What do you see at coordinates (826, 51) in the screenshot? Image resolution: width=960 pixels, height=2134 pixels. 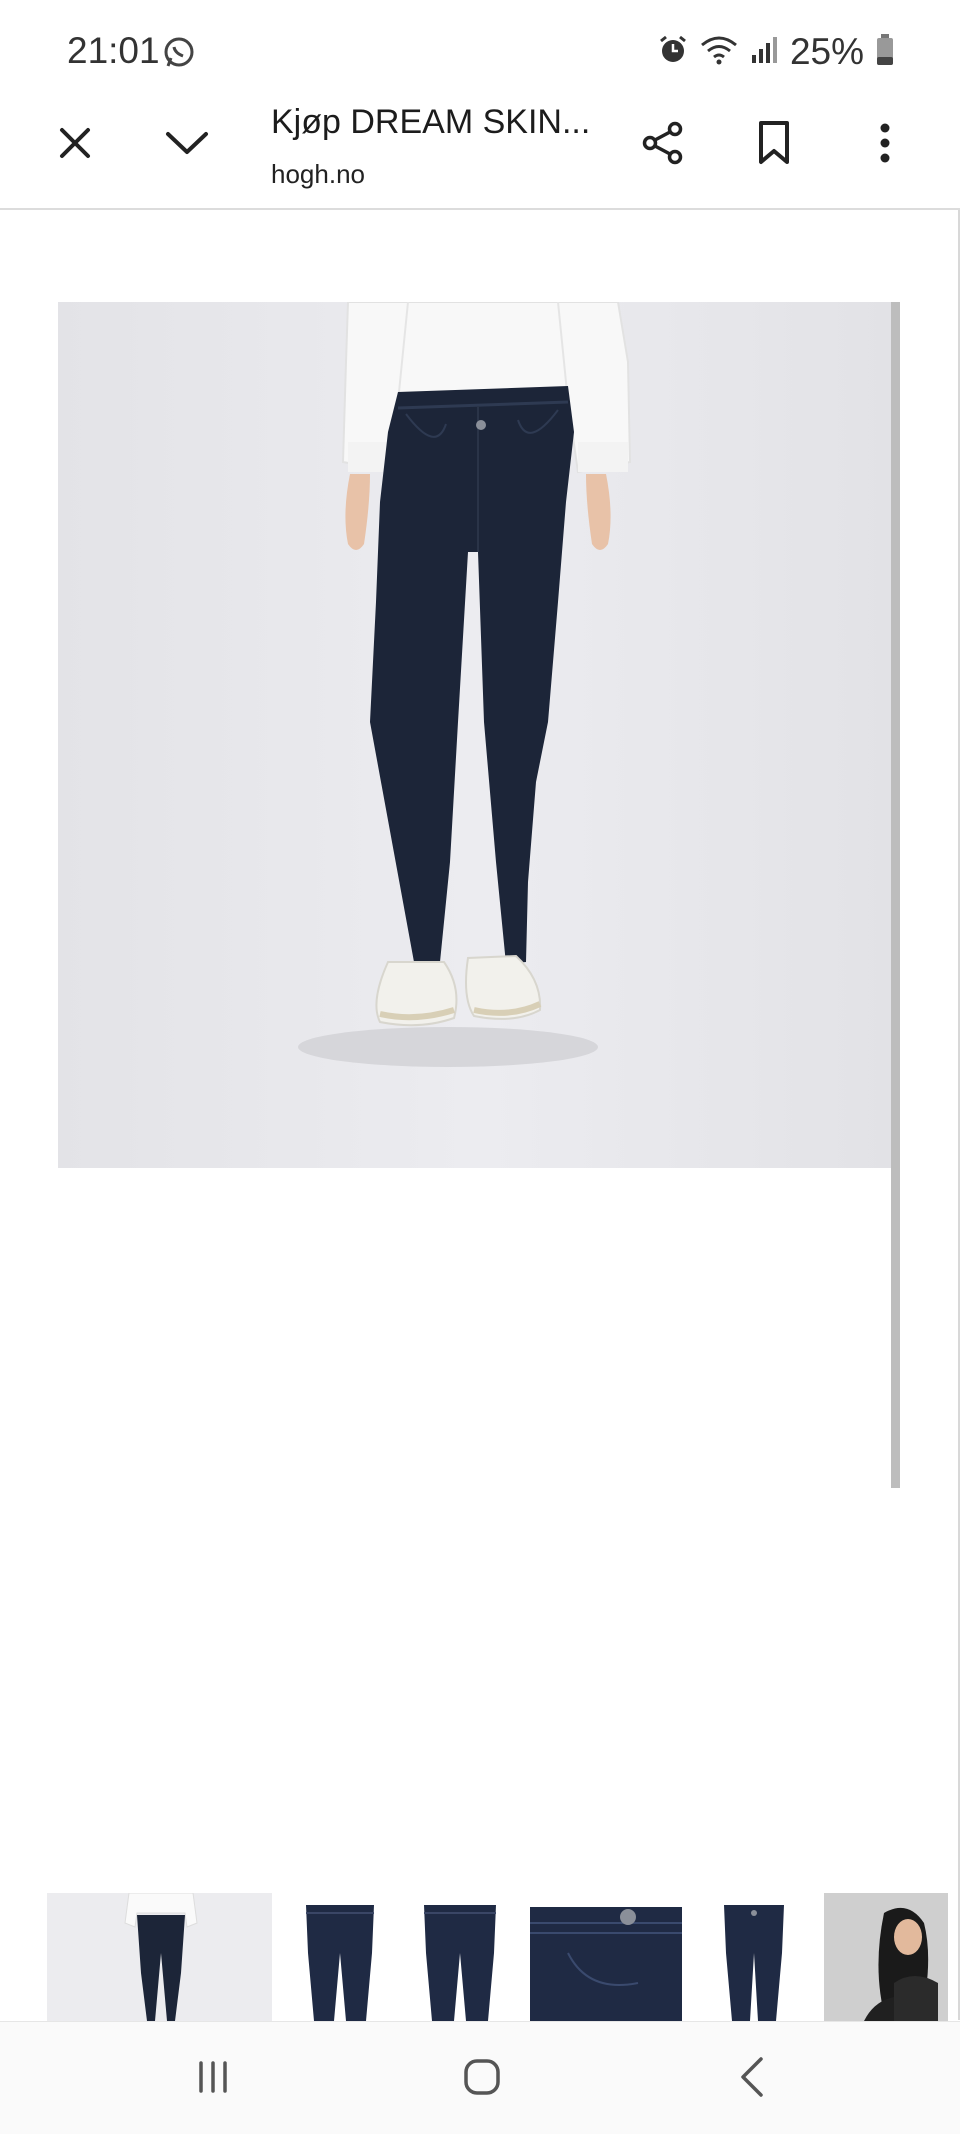 I see `battery-percent: 25%` at bounding box center [826, 51].